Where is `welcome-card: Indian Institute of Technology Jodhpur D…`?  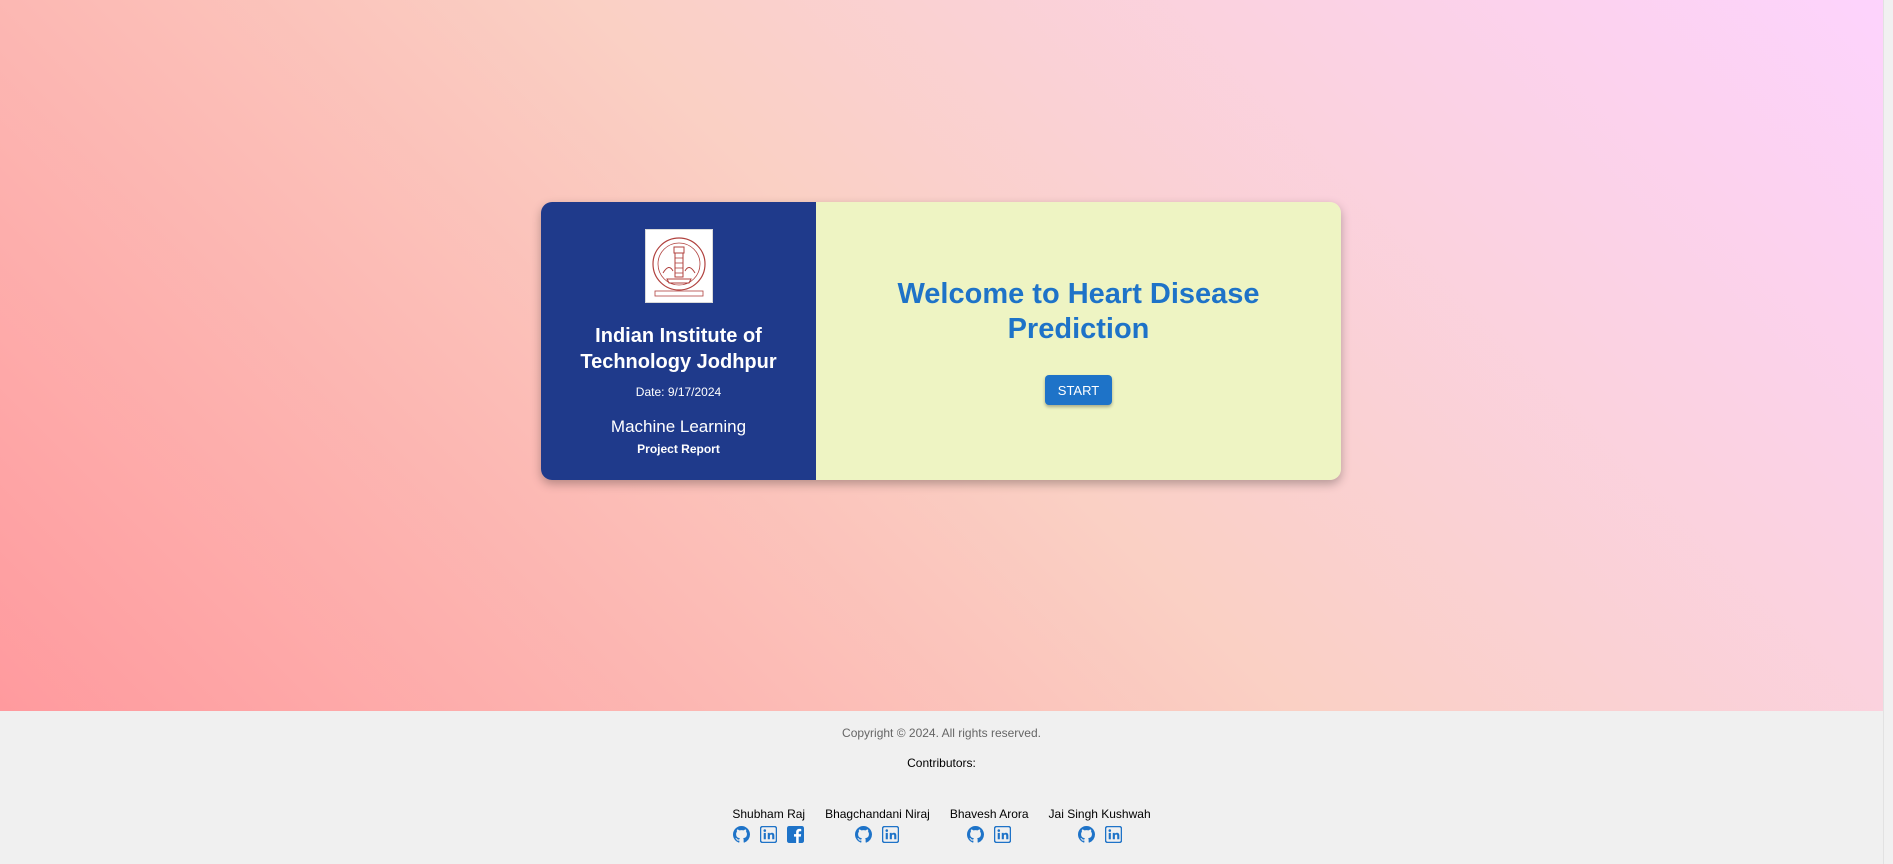 welcome-card: Indian Institute of Technology Jodhpur D… is located at coordinates (941, 341).